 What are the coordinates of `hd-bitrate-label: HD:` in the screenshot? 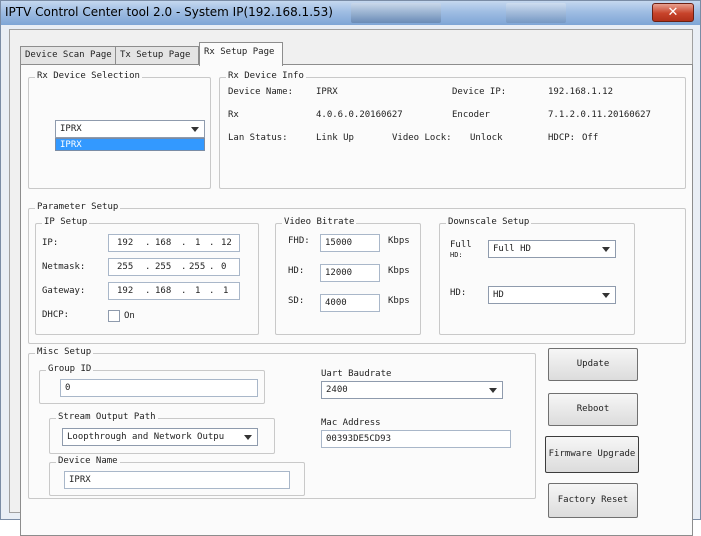 It's located at (296, 271).